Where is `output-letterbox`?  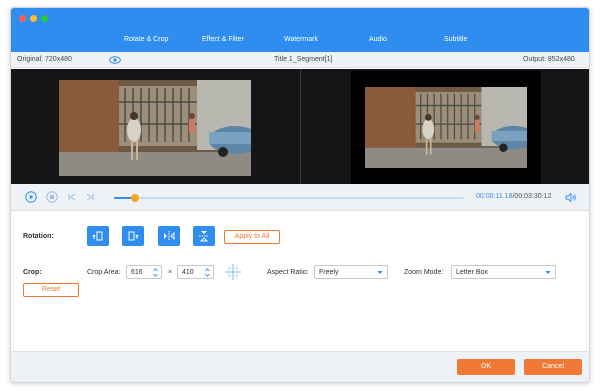 output-letterbox is located at coordinates (446, 127).